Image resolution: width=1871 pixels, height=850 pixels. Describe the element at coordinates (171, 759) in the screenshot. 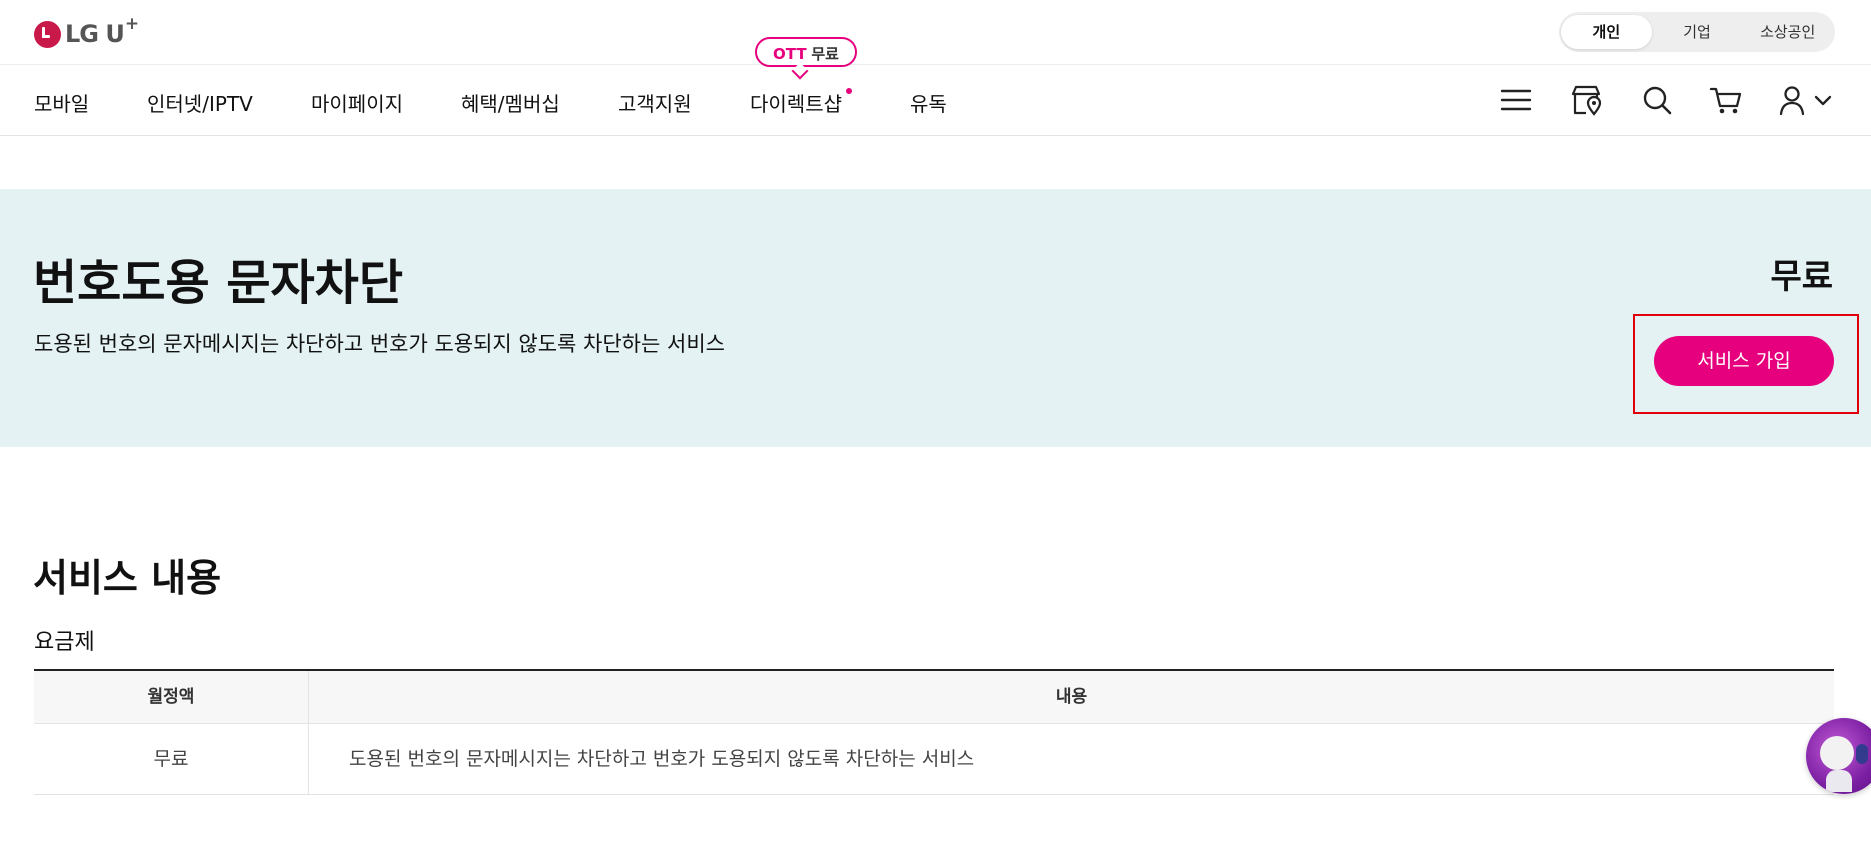

I see `cell-monthly-fee: 무료` at that location.